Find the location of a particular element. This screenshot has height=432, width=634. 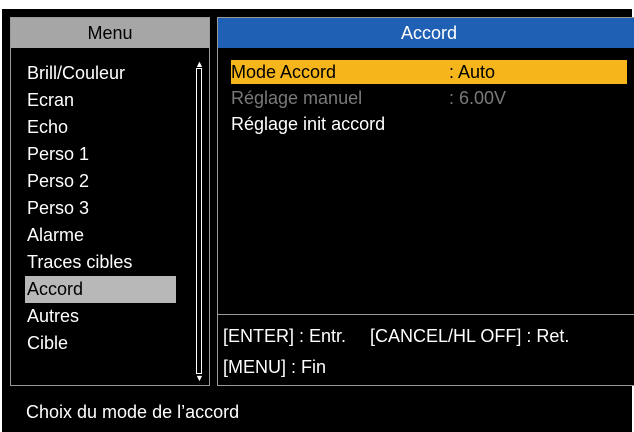

menu-item-perso-3: Perso 3 is located at coordinates (100, 208).